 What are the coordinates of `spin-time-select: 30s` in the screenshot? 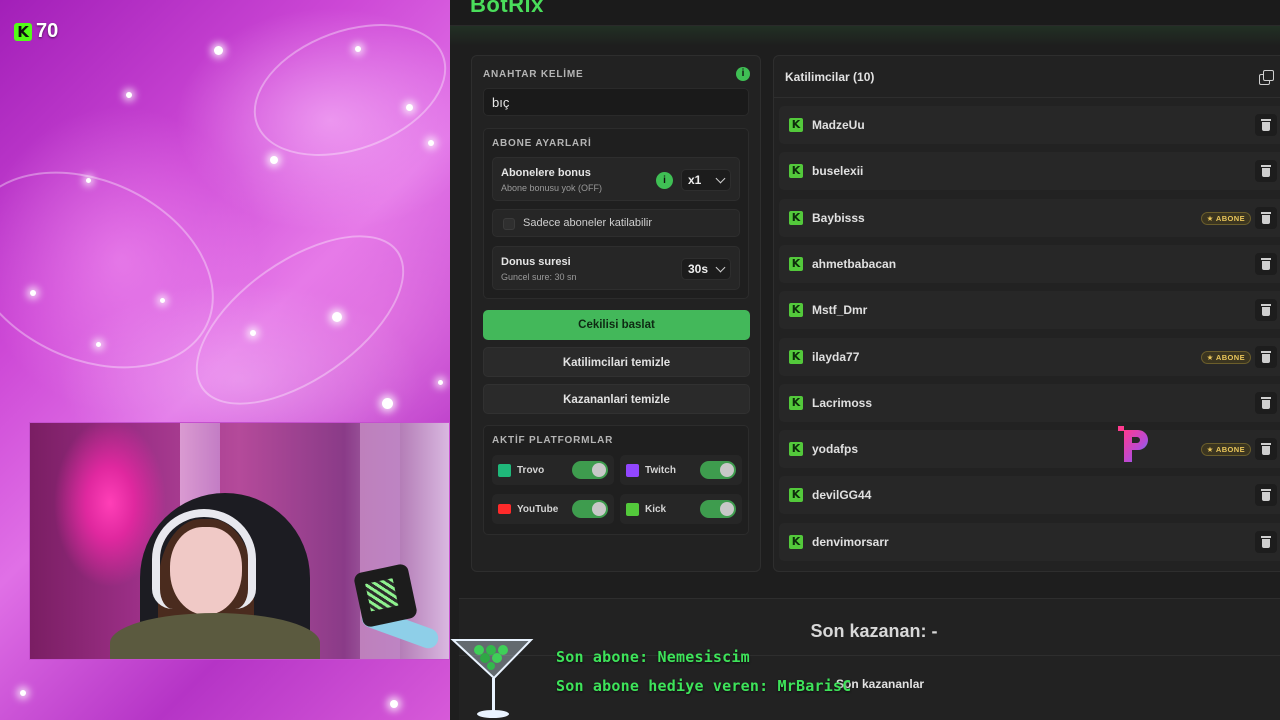 It's located at (706, 269).